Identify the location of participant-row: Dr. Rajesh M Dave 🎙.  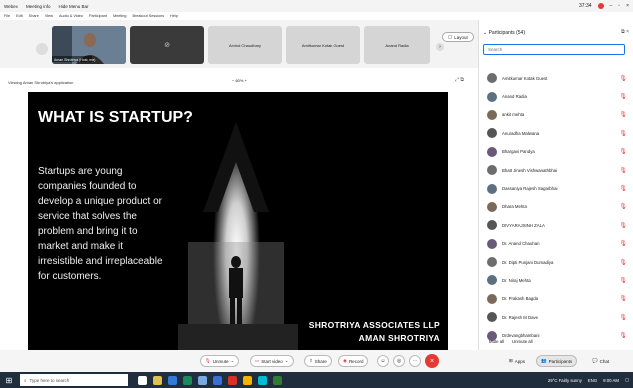
(556, 317).